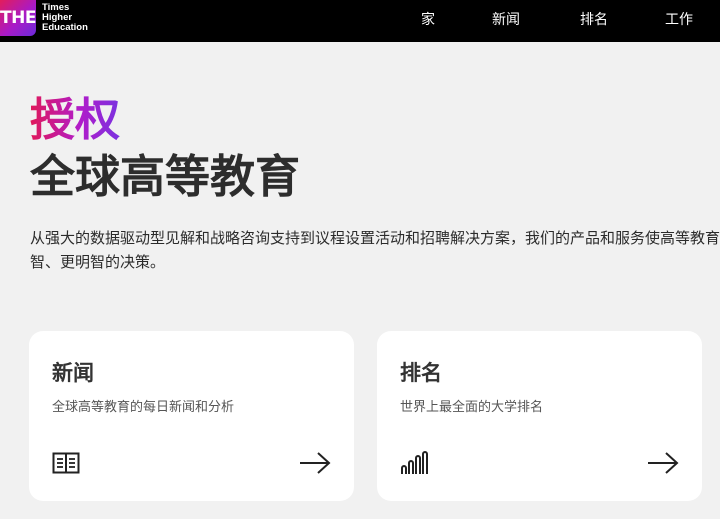  I want to click on news-card-title: 新闻, so click(73, 373).